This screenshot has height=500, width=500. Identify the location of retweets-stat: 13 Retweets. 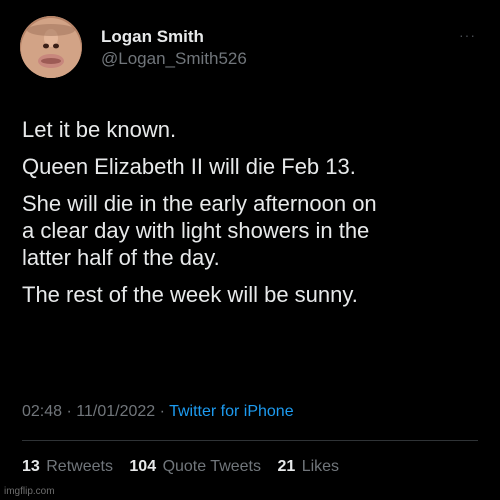
(67, 466).